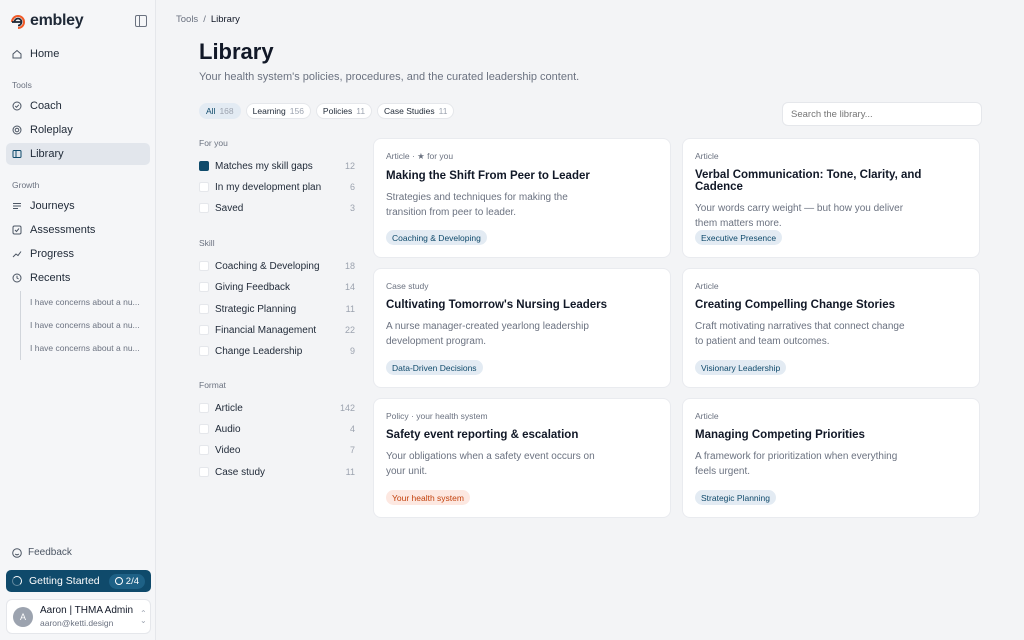  I want to click on filter-label: Change Leadership, so click(259, 351).